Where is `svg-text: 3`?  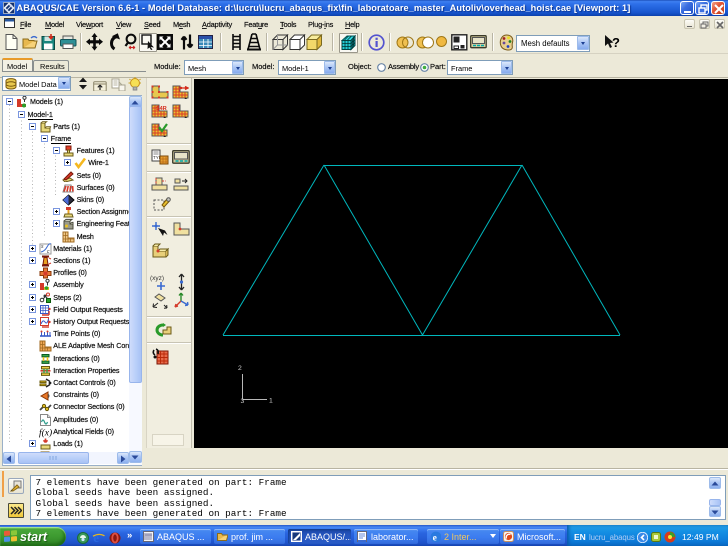 svg-text: 3 is located at coordinates (243, 401).